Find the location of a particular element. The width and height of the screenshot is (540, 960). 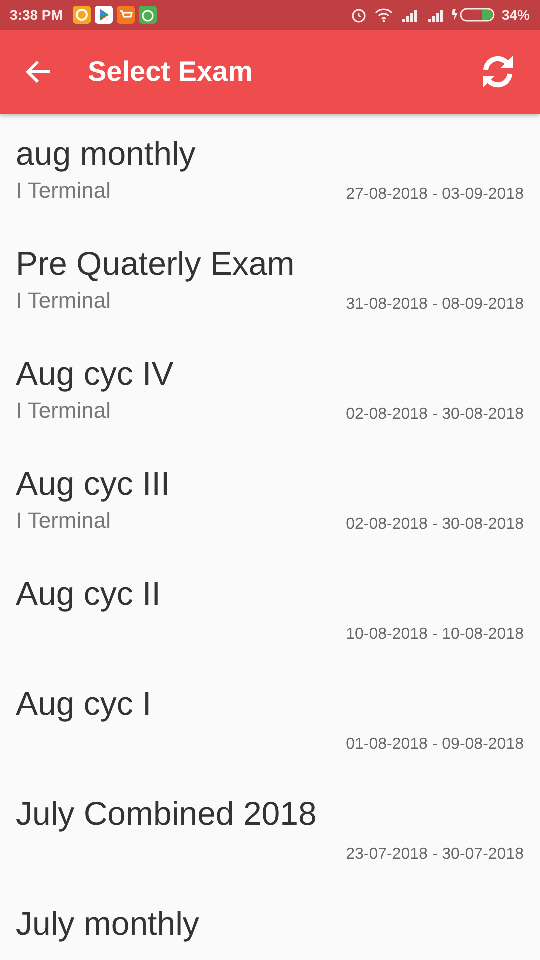

exam-name: July Combined 2018 is located at coordinates (166, 814).